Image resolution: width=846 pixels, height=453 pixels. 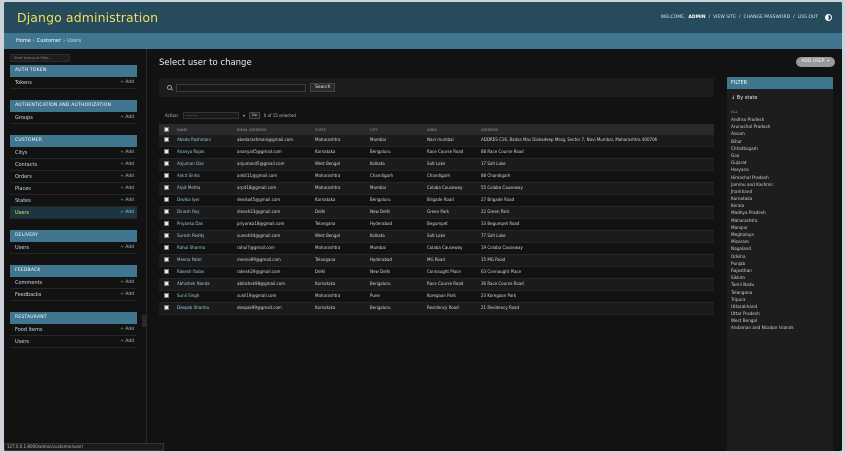 What do you see at coordinates (49, 41) in the screenshot?
I see `breadcrumb-customer: Customer` at bounding box center [49, 41].